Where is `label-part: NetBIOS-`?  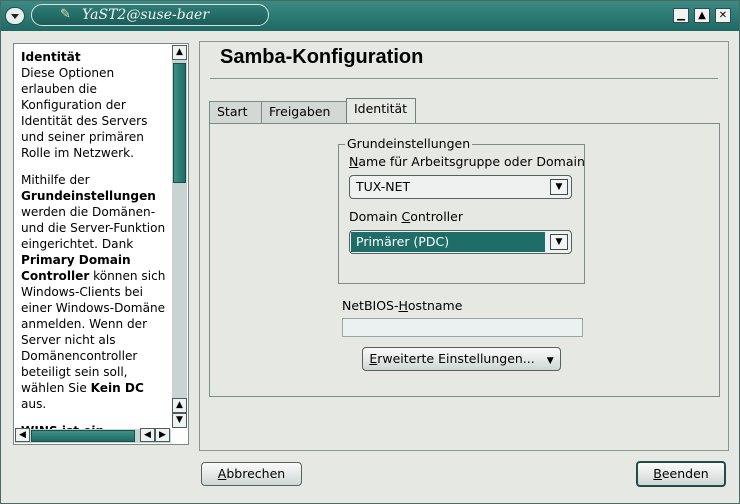 label-part: NetBIOS- is located at coordinates (370, 305).